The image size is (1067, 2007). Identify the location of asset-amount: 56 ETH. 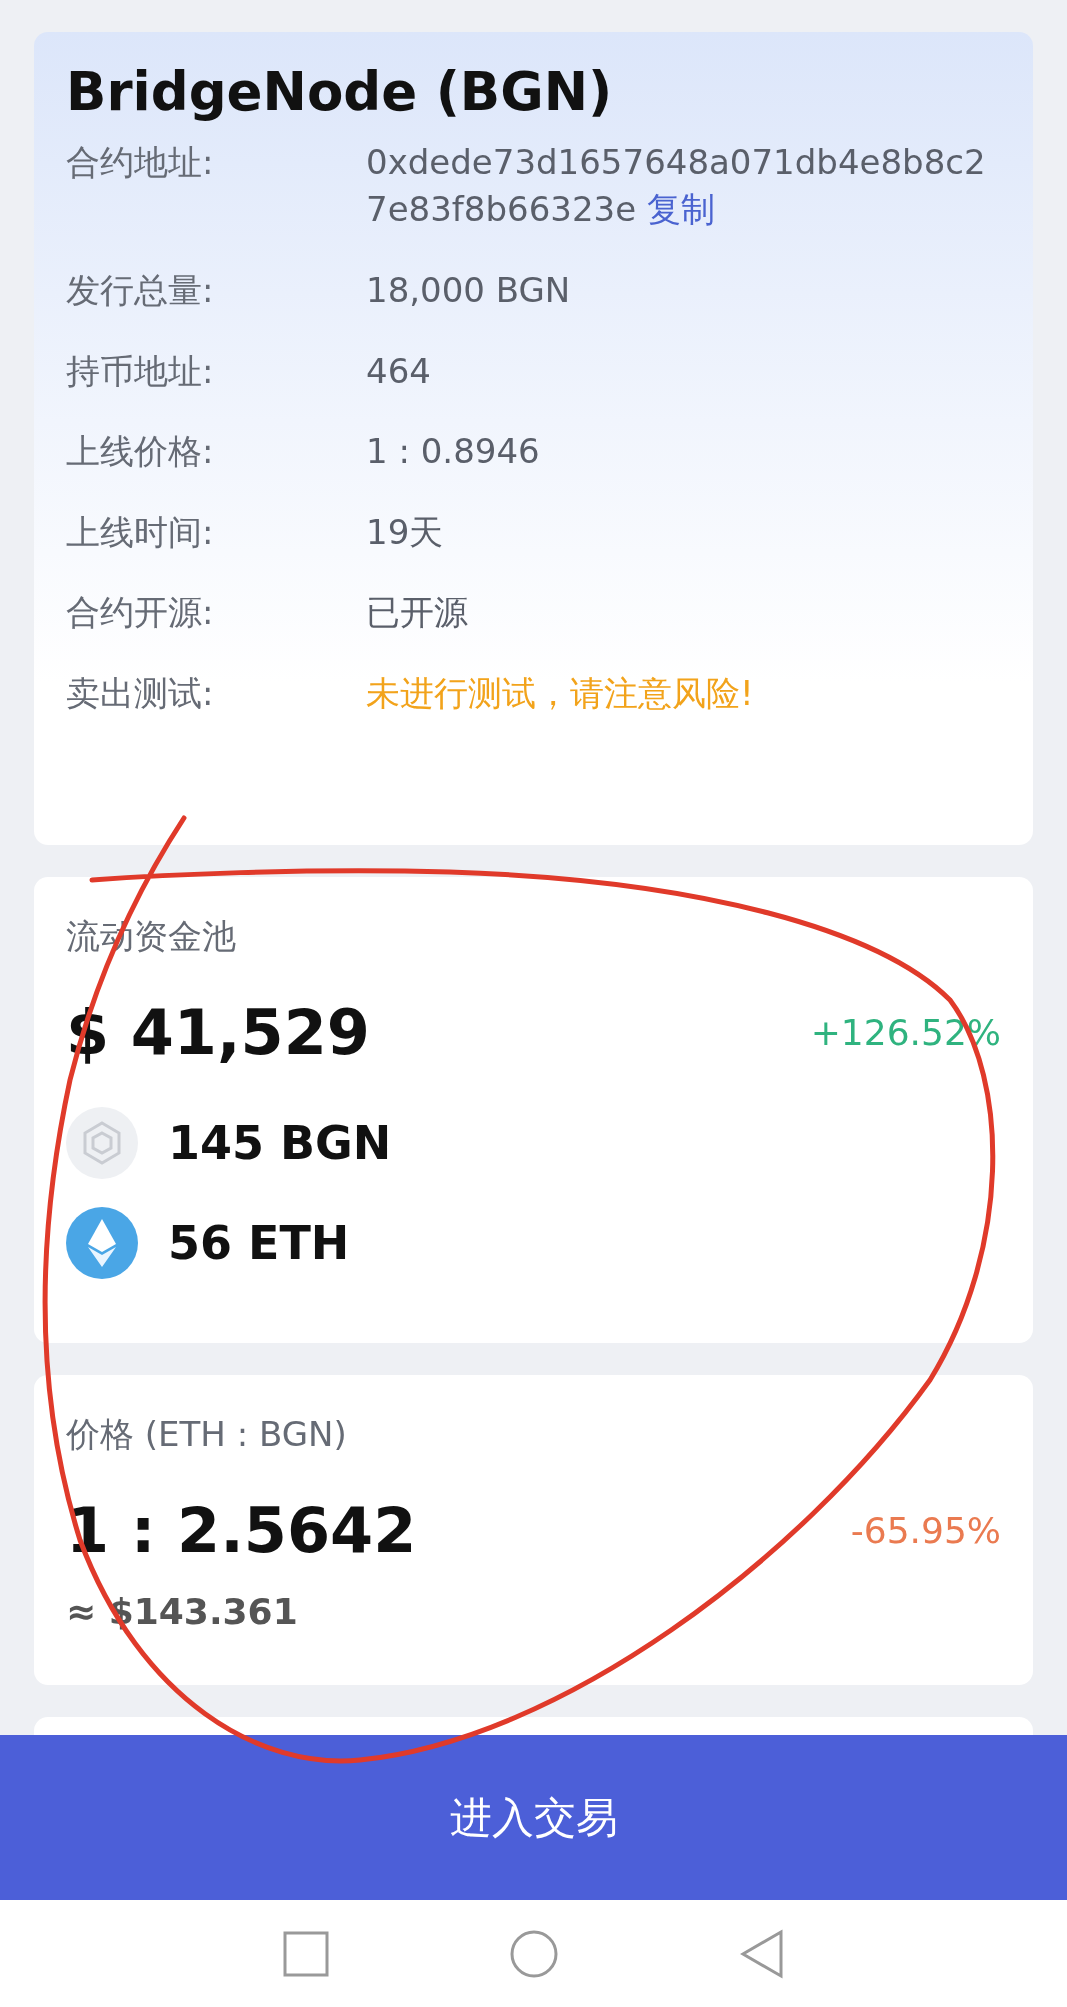
(259, 1243).